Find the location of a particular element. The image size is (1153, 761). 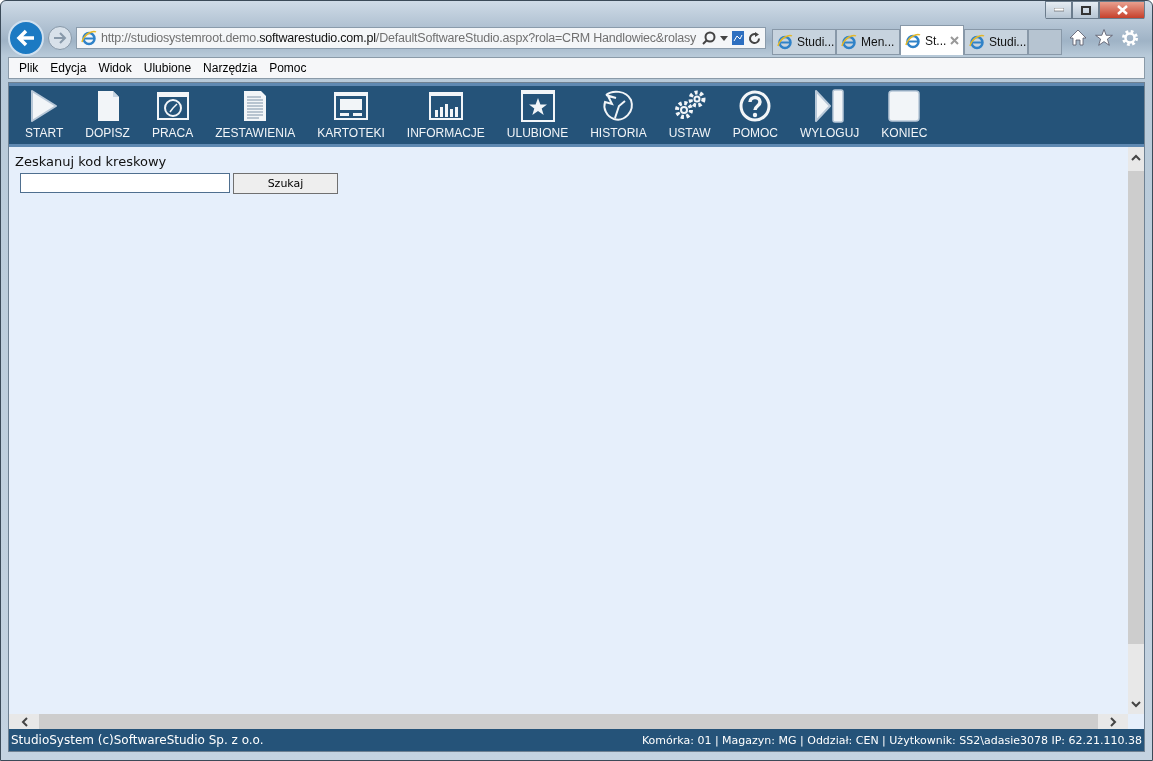

vertical-scrollbar is located at coordinates (1136, 430).